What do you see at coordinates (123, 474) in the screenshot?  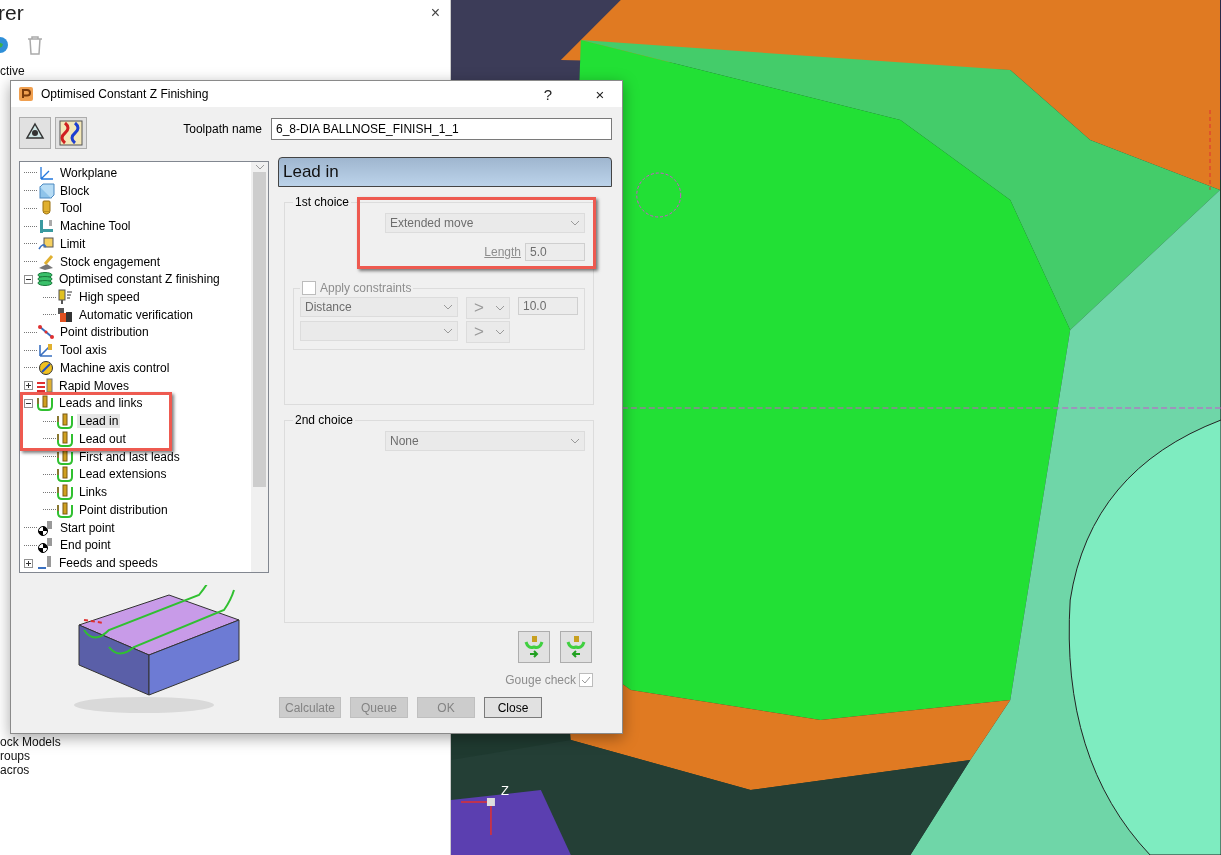 I see `tree-item: Lead extensions` at bounding box center [123, 474].